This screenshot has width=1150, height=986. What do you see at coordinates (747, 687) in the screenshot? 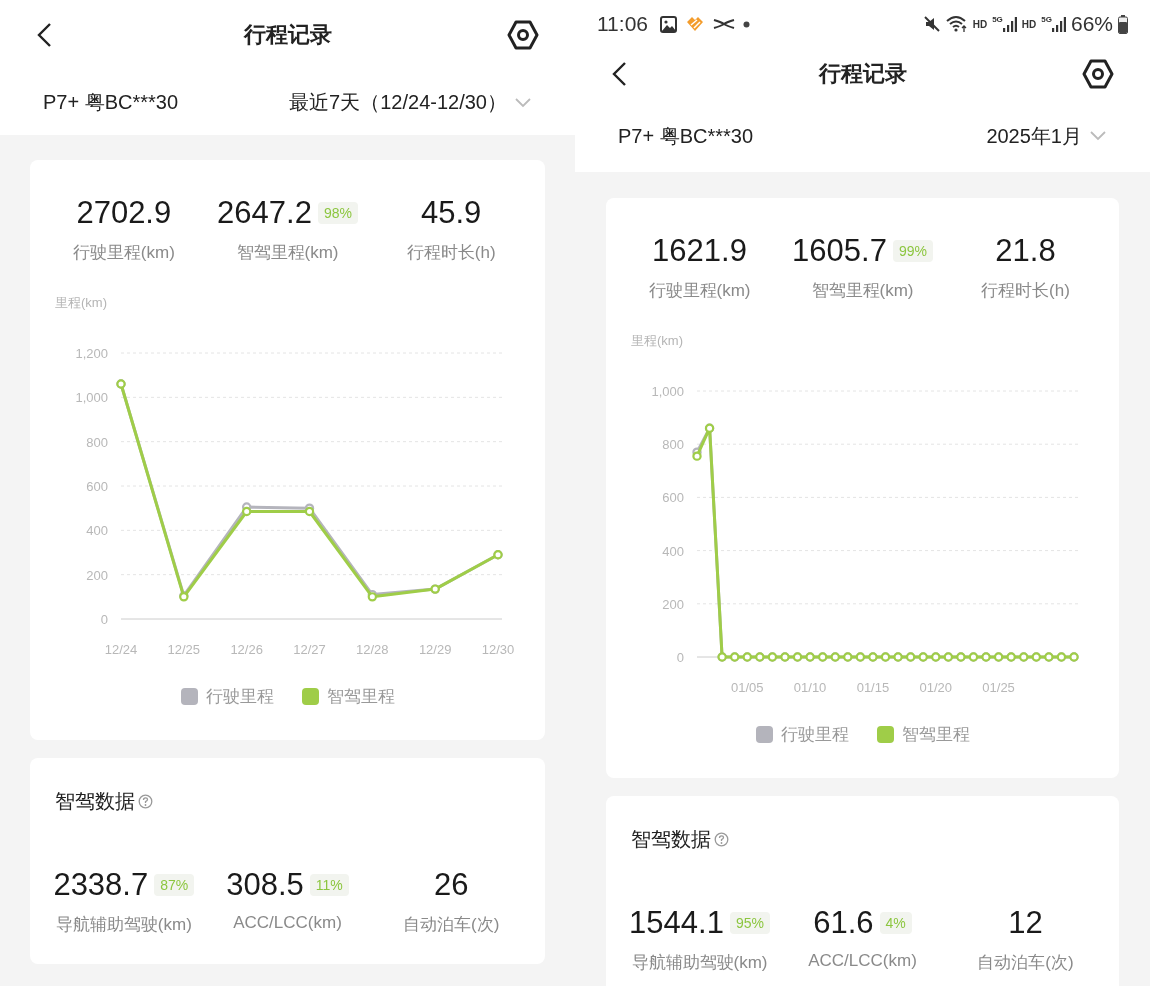
I see `x-tick-label: 01/05` at bounding box center [747, 687].